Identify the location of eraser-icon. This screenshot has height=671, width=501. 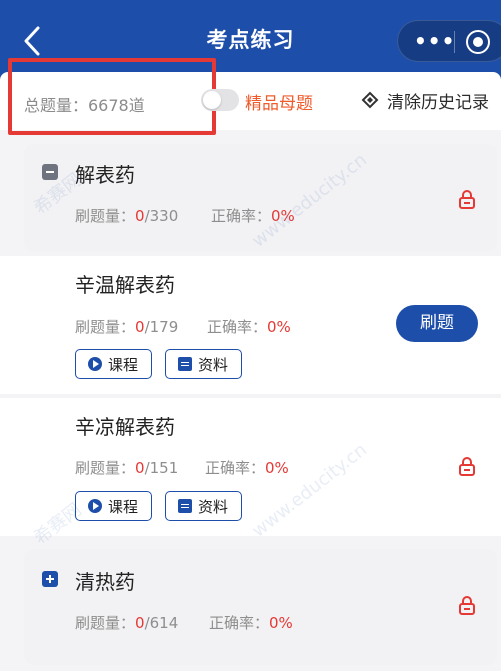
(370, 100).